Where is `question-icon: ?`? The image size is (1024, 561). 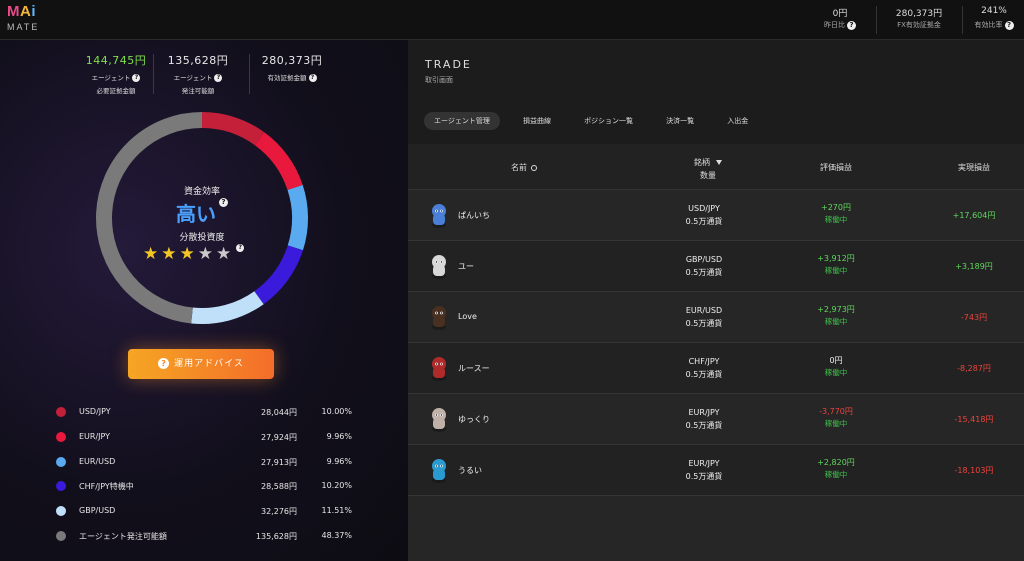 question-icon: ? is located at coordinates (164, 363).